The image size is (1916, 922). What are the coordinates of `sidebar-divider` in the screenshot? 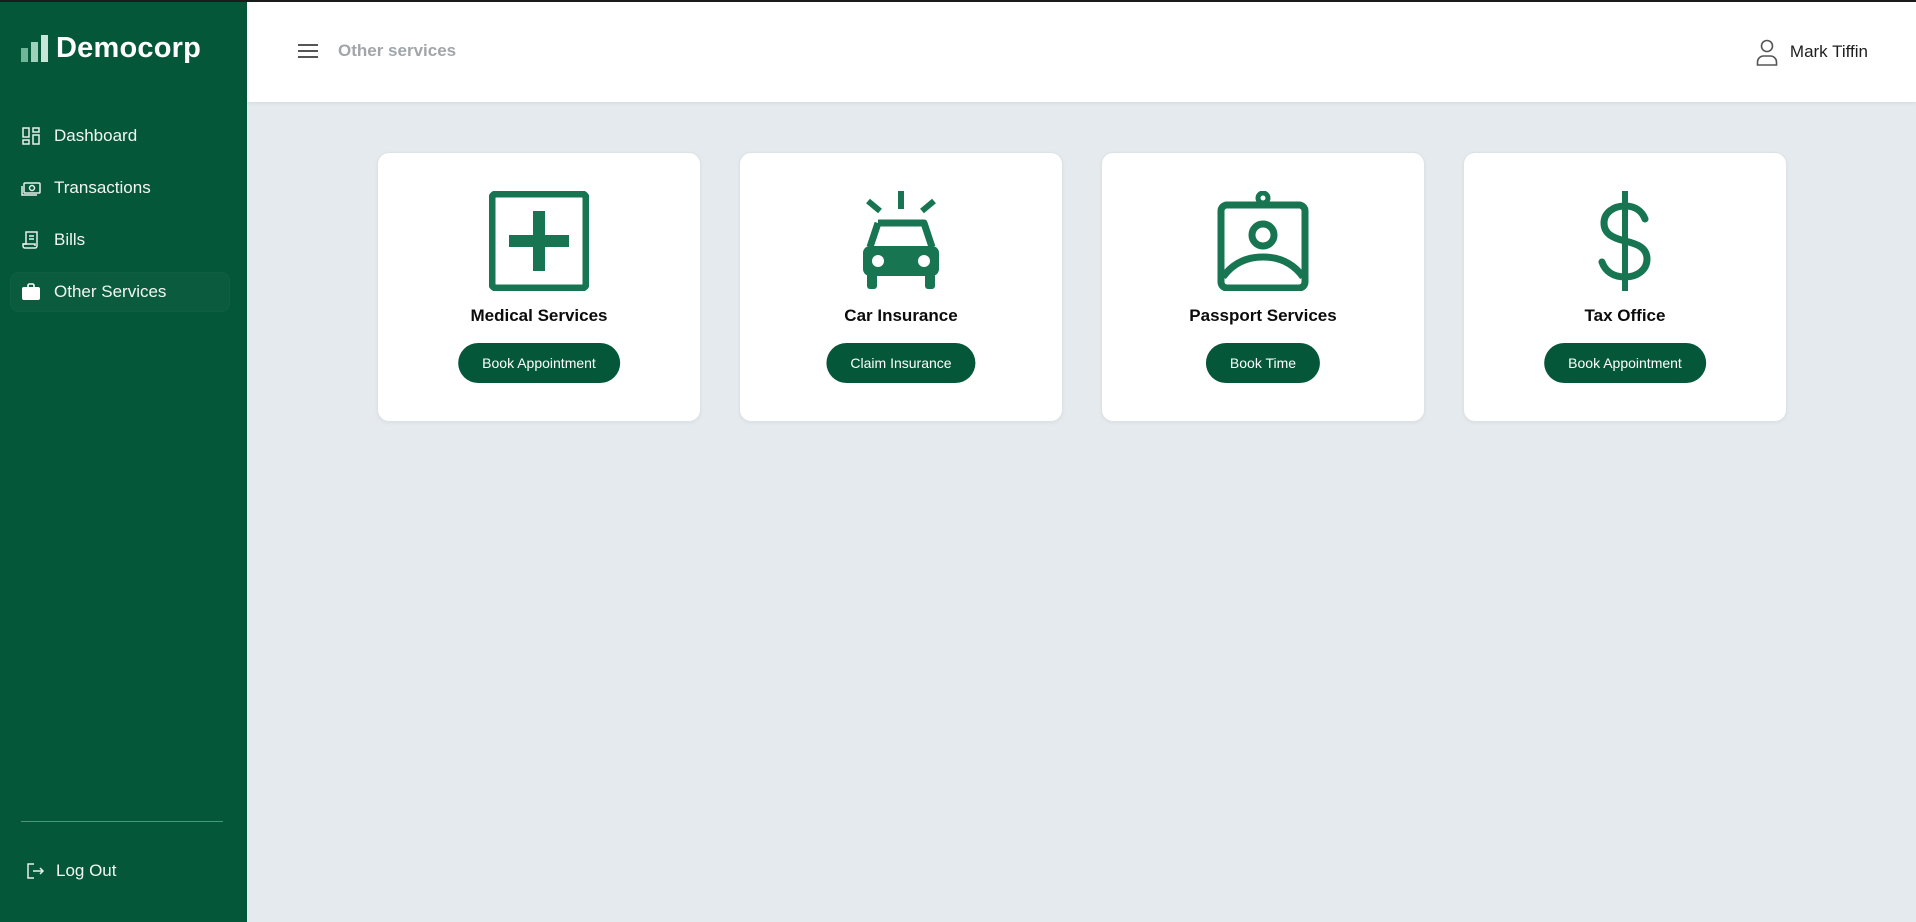 It's located at (122, 821).